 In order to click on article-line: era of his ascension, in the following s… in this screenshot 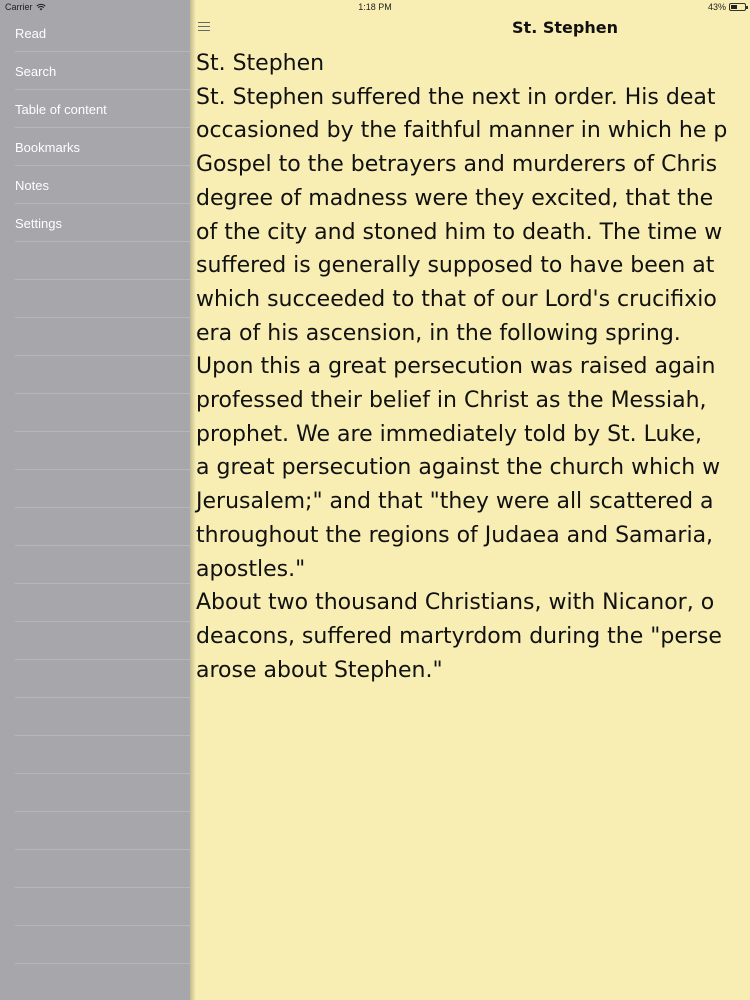, I will do `click(438, 333)`.